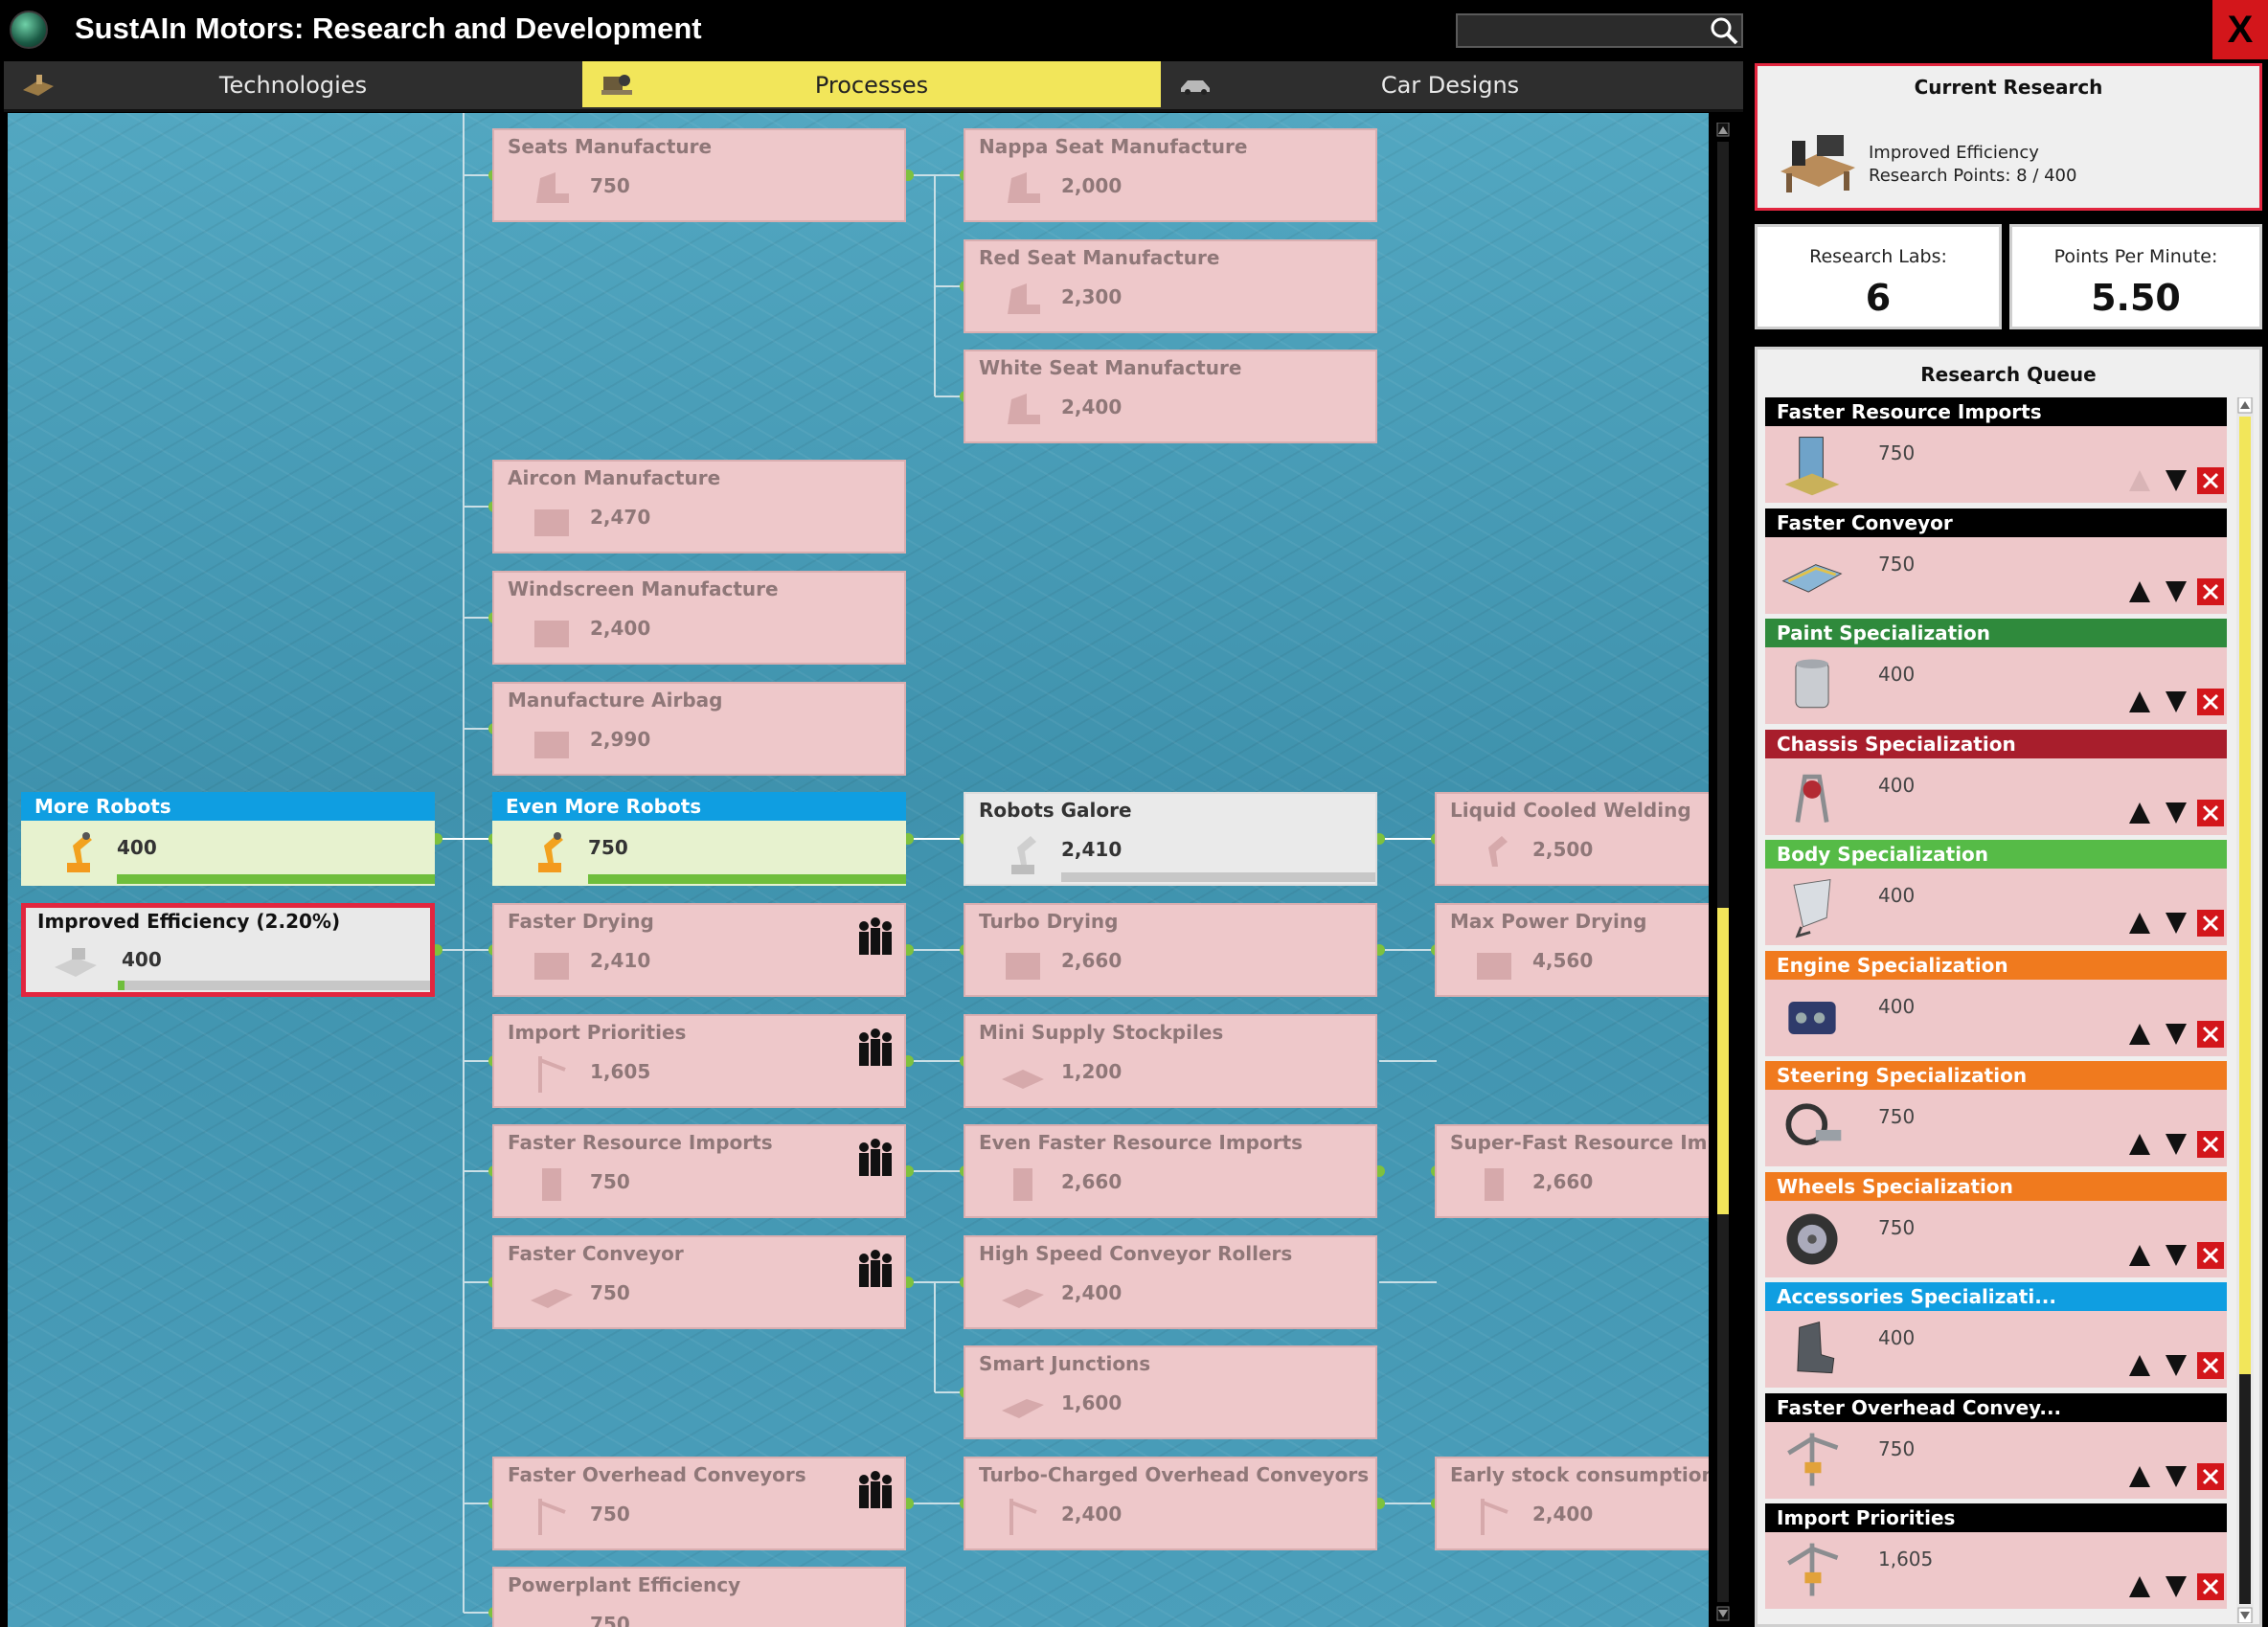 This screenshot has width=2268, height=1627. Describe the element at coordinates (699, 618) in the screenshot. I see `tech-node-windscreen-manufacture: Windscreen Manufacture 2,400` at that location.